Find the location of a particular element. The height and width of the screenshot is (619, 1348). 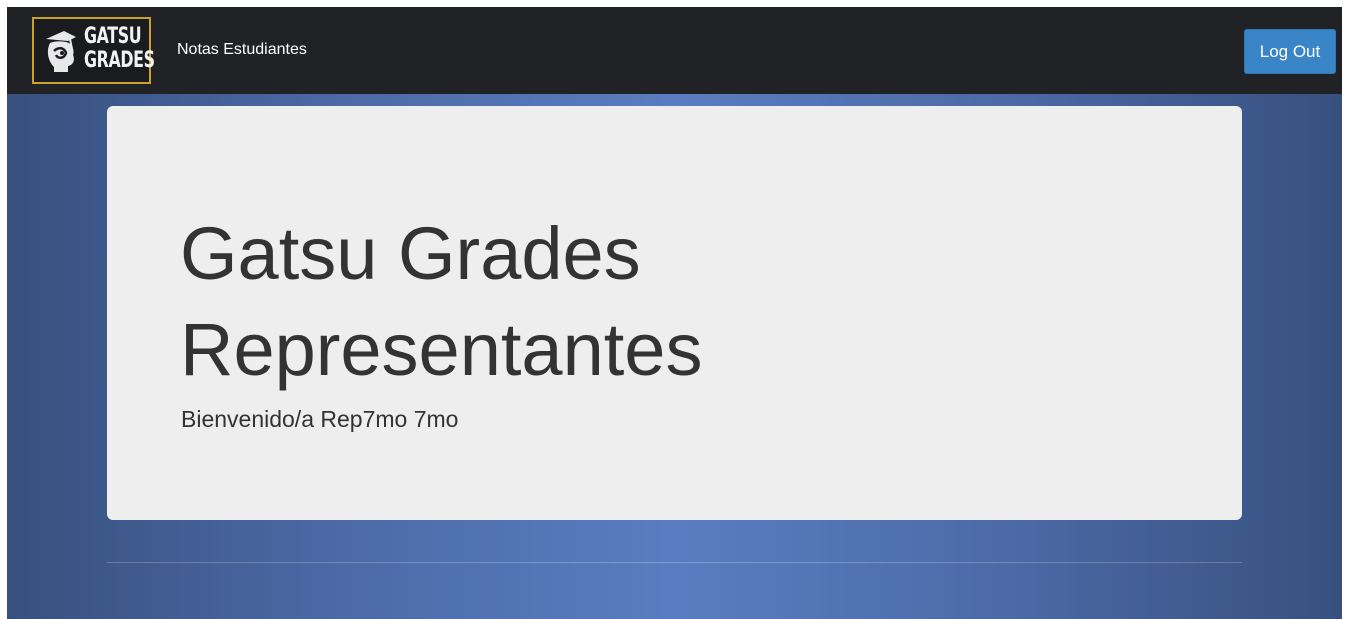

logo-line-2: GRADES is located at coordinates (119, 60).